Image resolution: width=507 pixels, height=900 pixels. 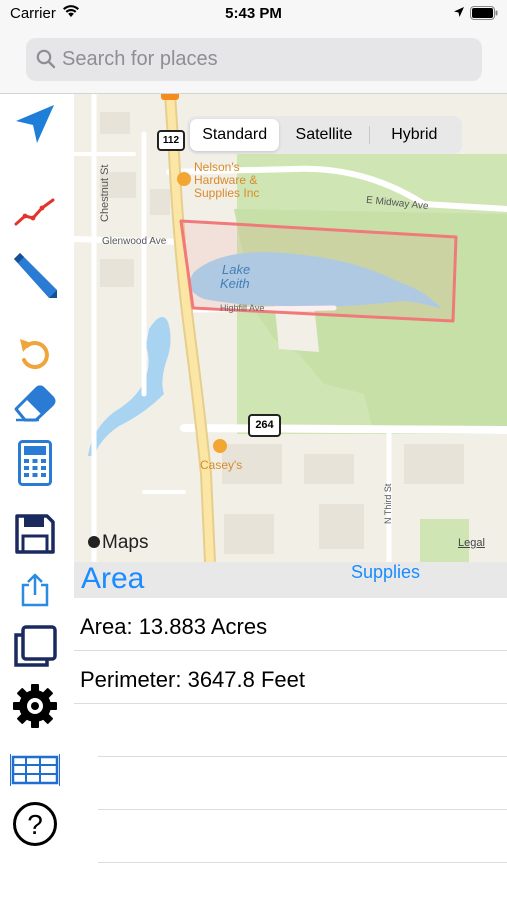 I want to click on search-bar, so click(x=253, y=61).